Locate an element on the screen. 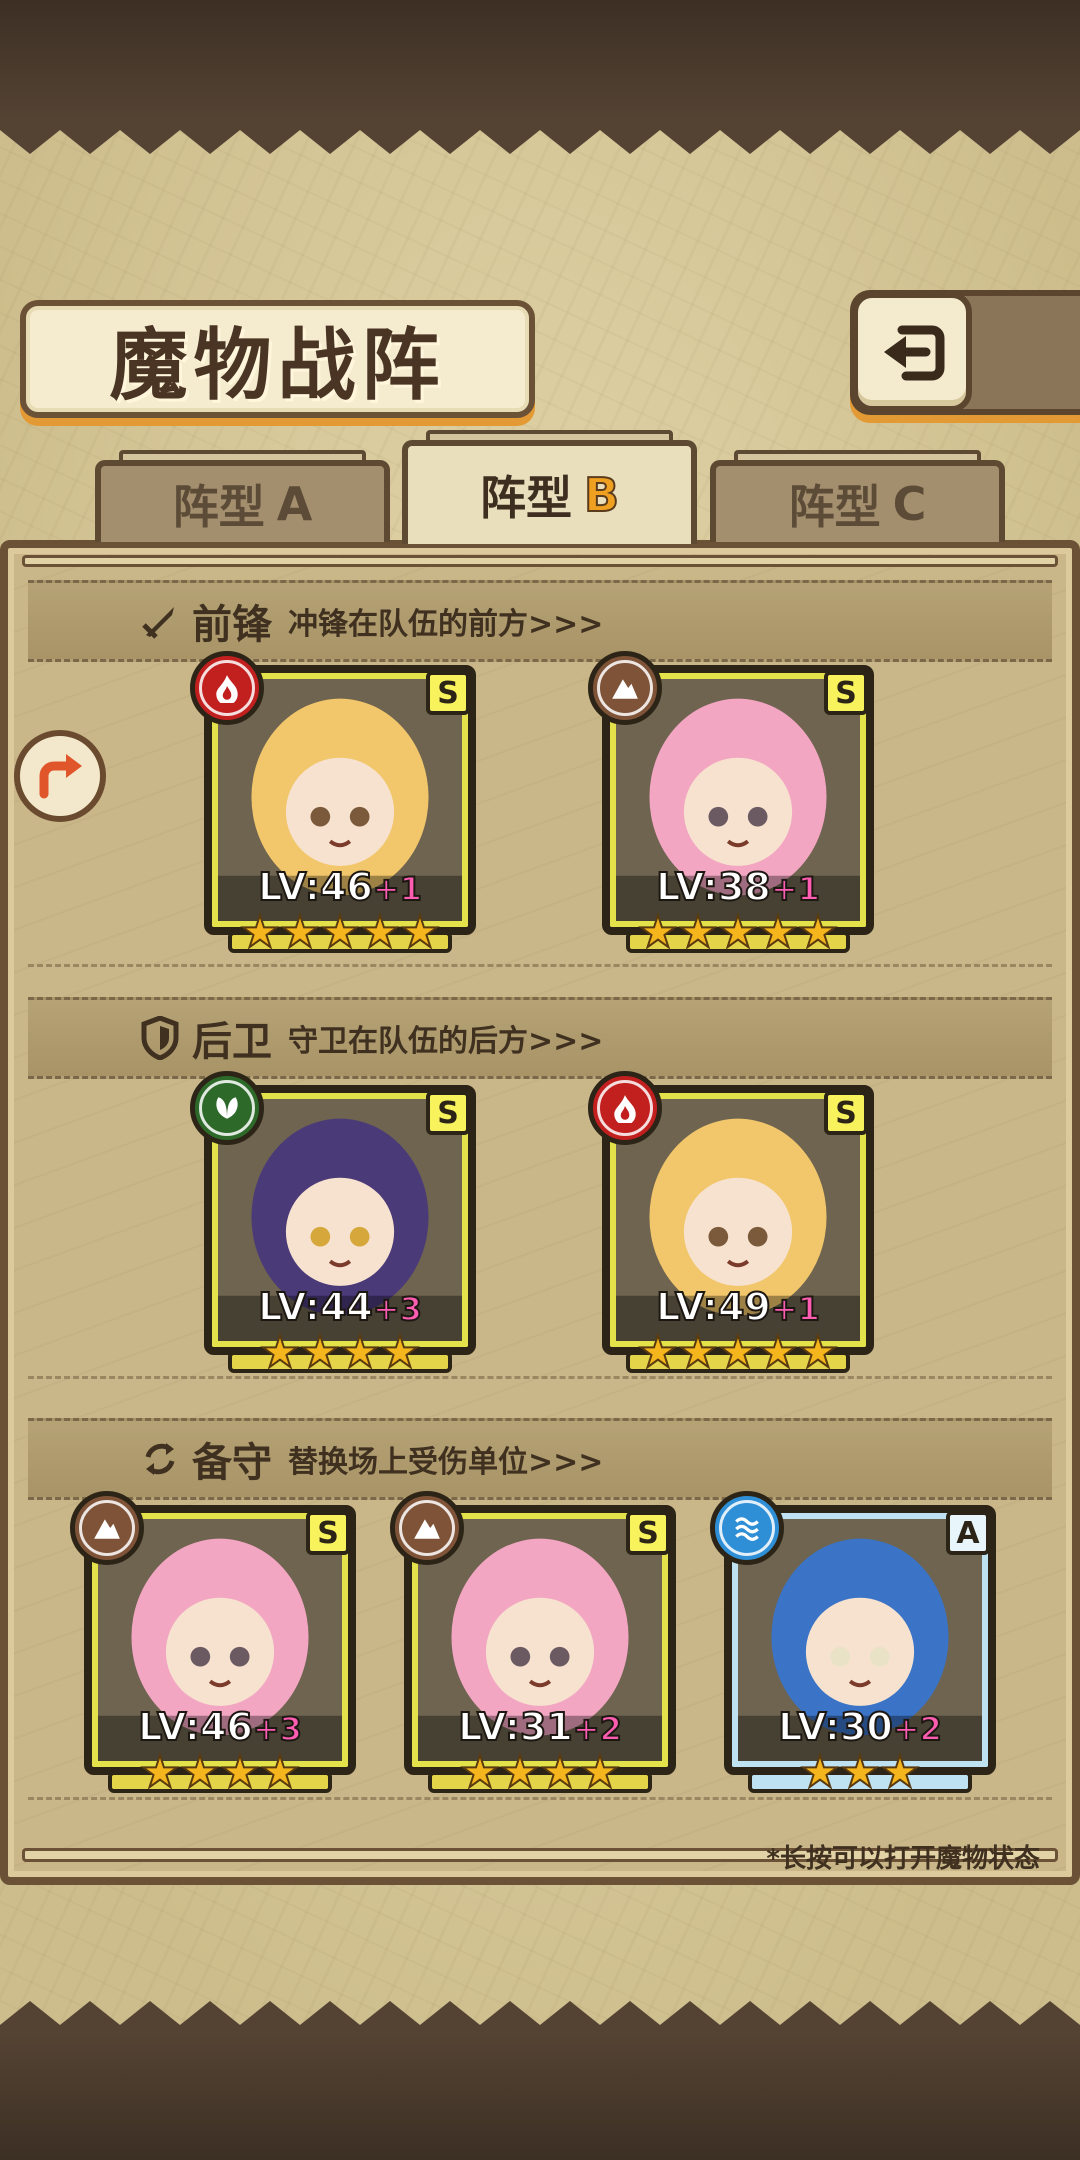  back-button is located at coordinates (912, 352).